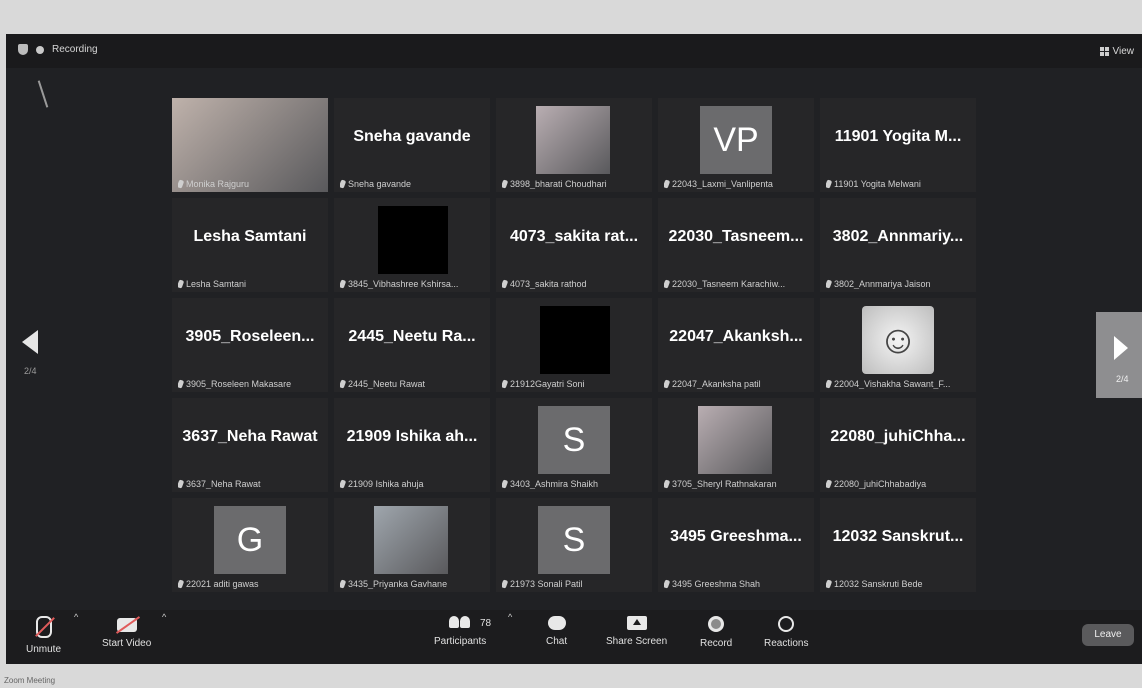 This screenshot has height=688, width=1142. Describe the element at coordinates (126, 632) in the screenshot. I see `start-video-button: Start Video` at that location.